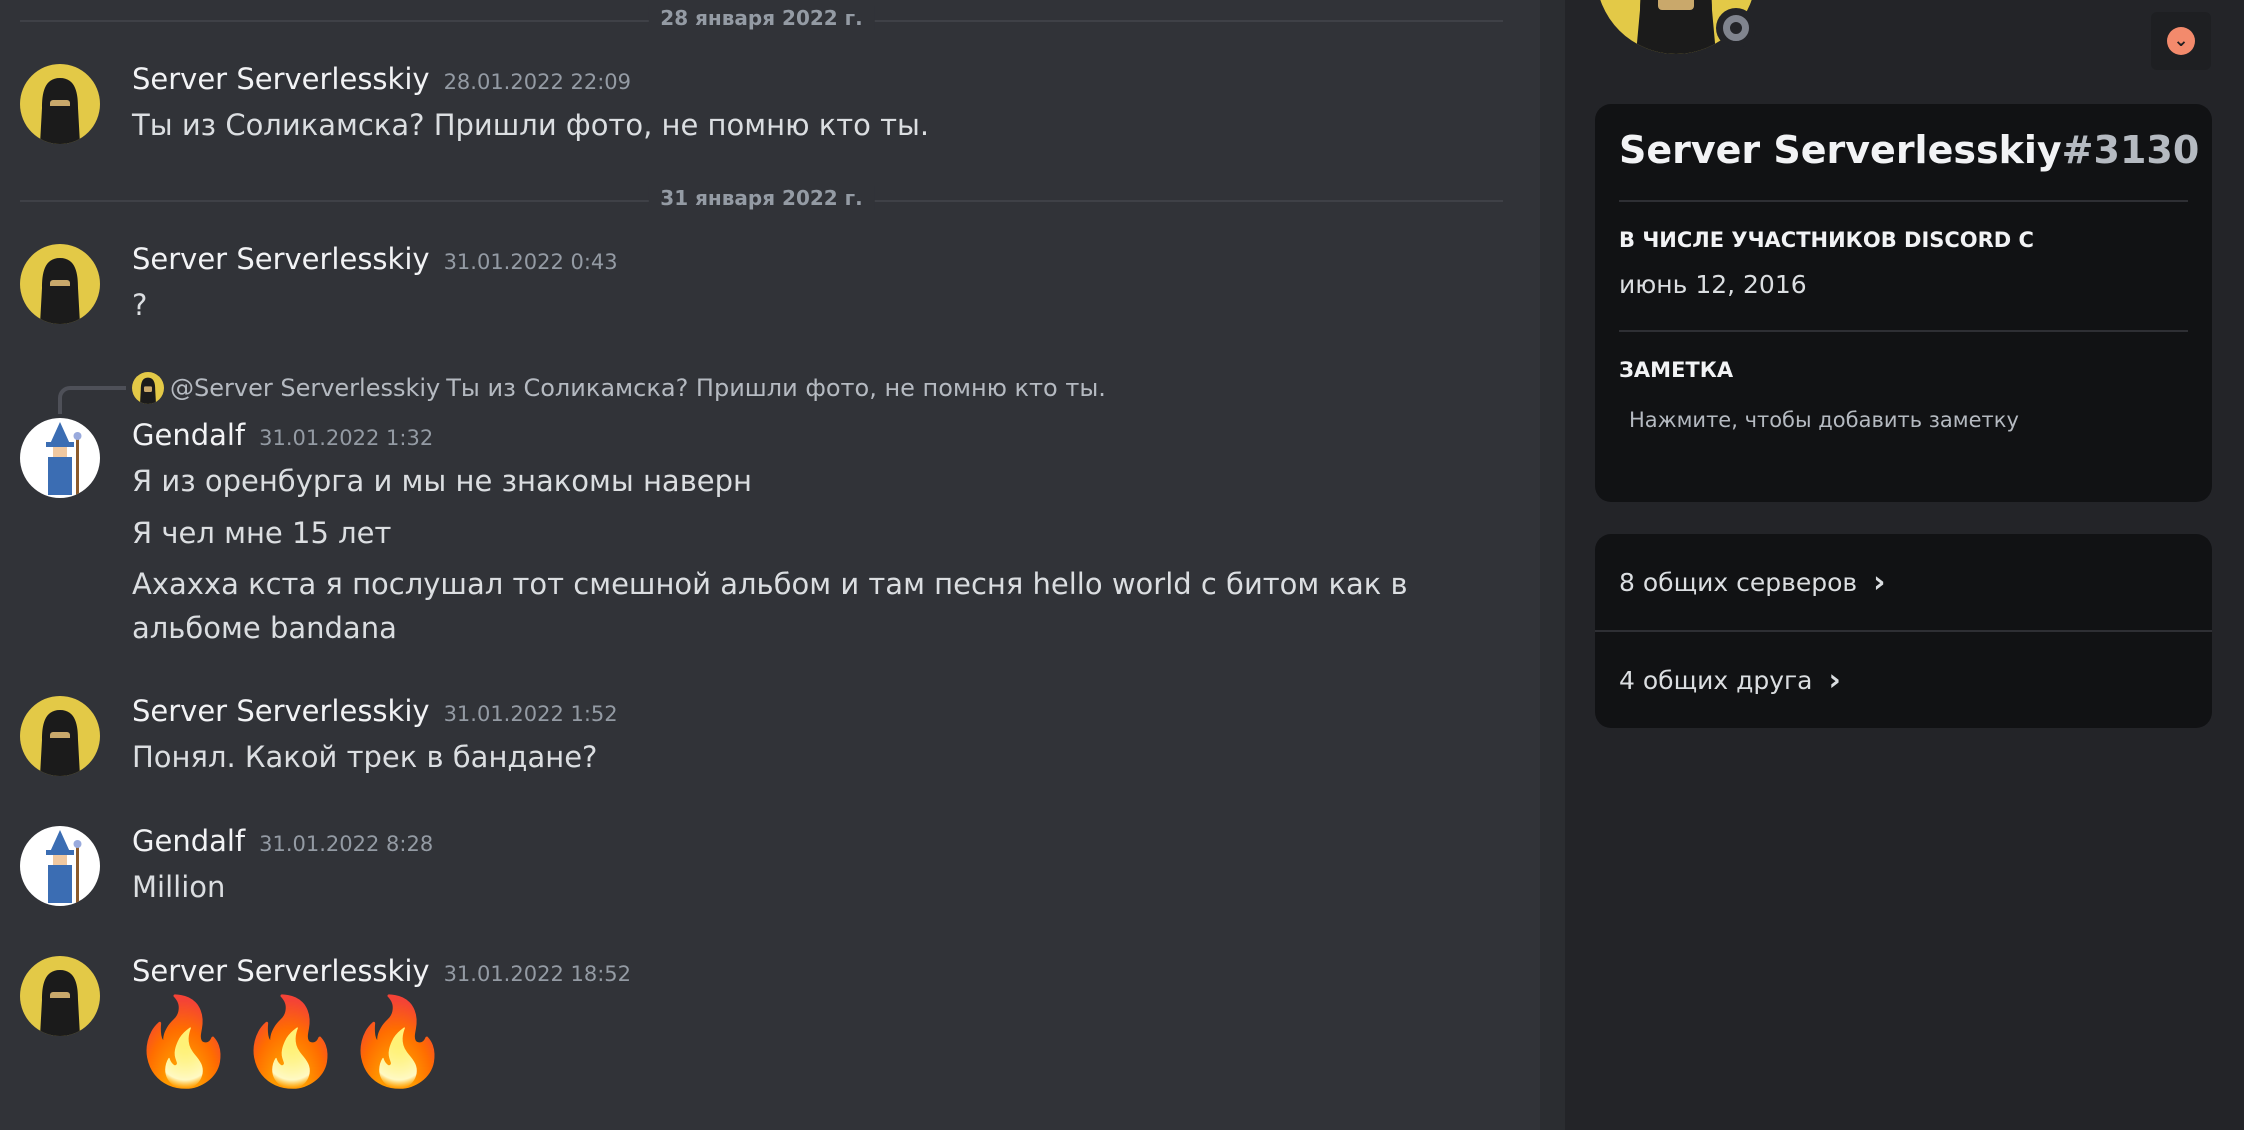 The height and width of the screenshot is (1130, 2244). What do you see at coordinates (537, 974) in the screenshot?
I see `timestamp: 31.01.2022 18:52` at bounding box center [537, 974].